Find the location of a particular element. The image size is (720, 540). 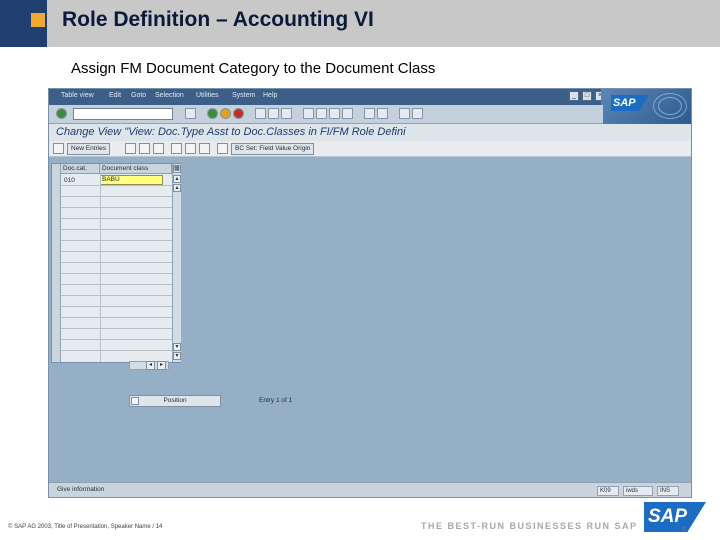

command-field is located at coordinates (123, 114).